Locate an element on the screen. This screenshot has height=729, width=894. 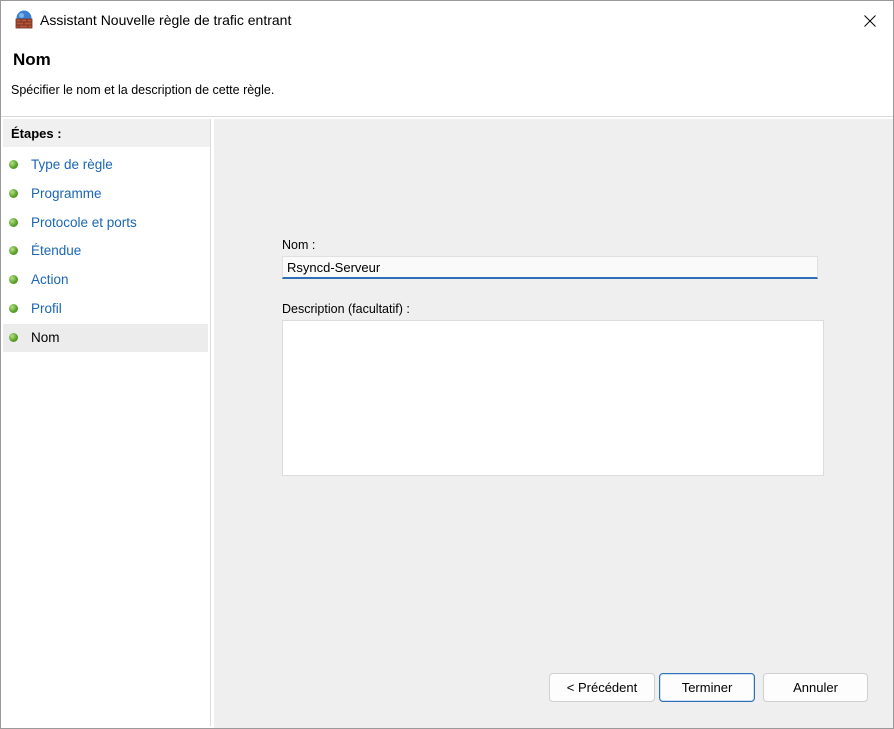
steps-heading: Étapes : is located at coordinates (36, 133).